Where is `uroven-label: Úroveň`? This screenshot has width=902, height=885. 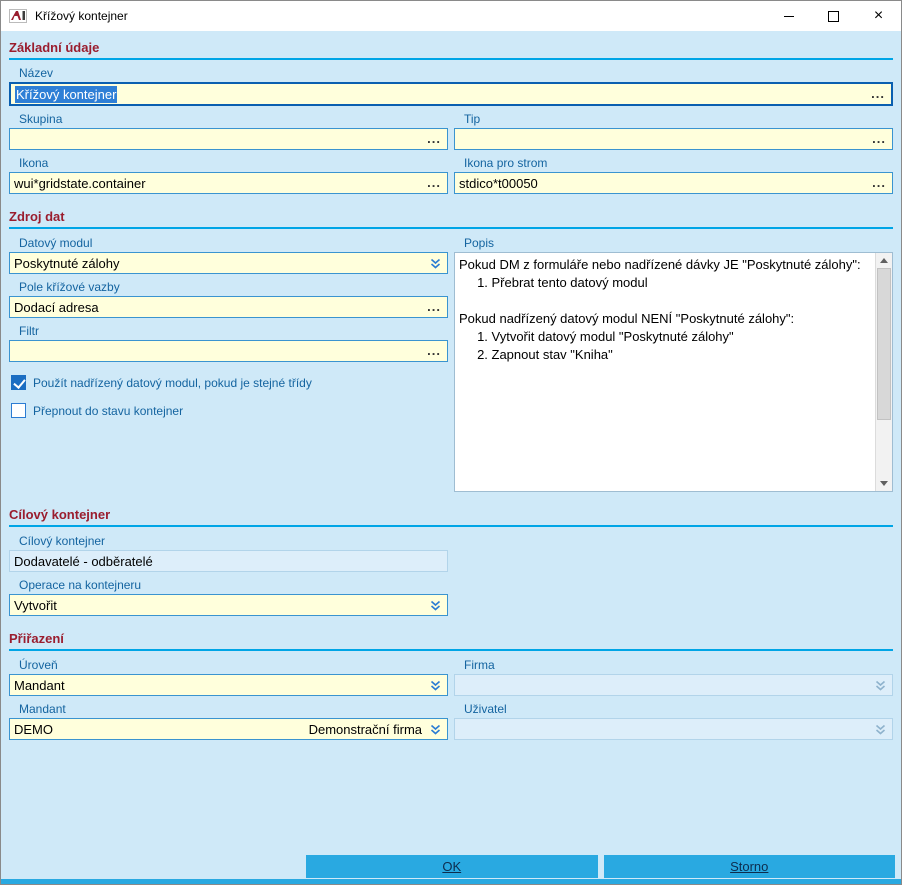
uroven-label: Úroveň is located at coordinates (38, 665).